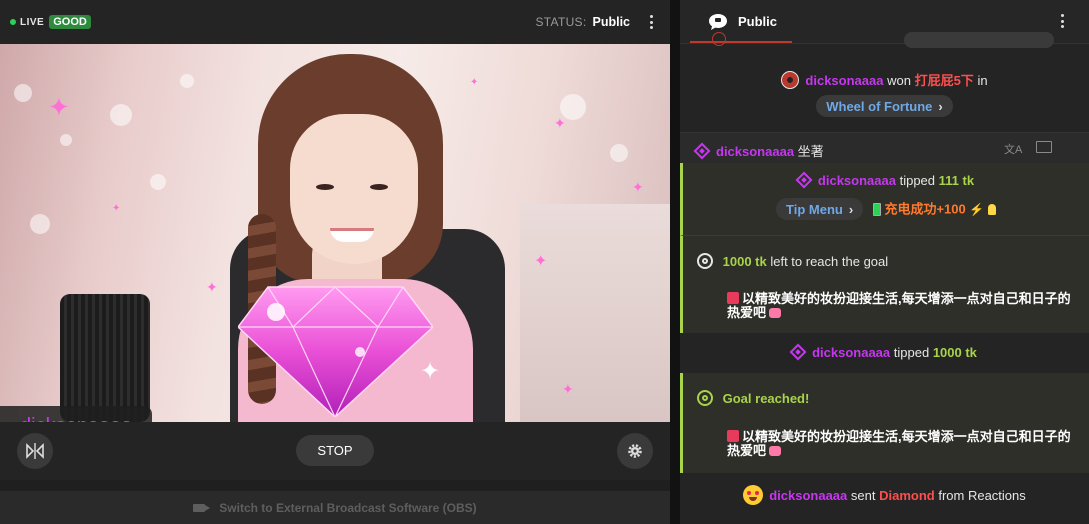  Describe the element at coordinates (810, 151) in the screenshot. I see `chat-text: 坐著` at that location.